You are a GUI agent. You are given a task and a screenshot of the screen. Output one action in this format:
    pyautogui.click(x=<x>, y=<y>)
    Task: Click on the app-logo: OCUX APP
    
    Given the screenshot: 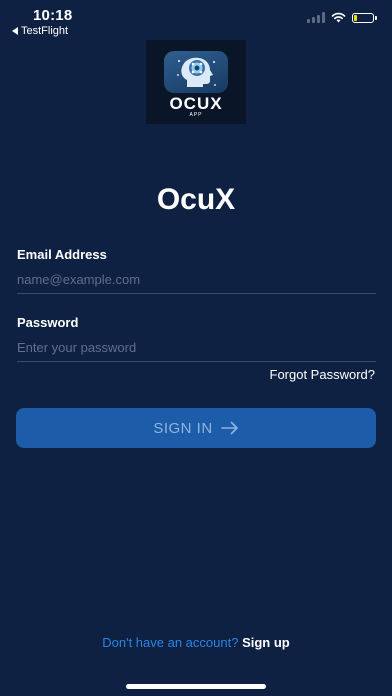 What is the action you would take?
    pyautogui.click(x=196, y=82)
    